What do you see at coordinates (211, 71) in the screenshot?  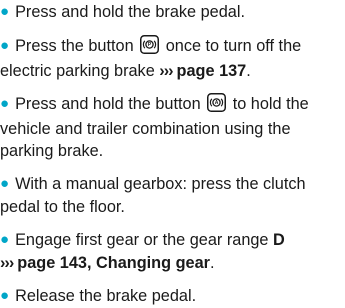 I see `reference-text: page 137` at bounding box center [211, 71].